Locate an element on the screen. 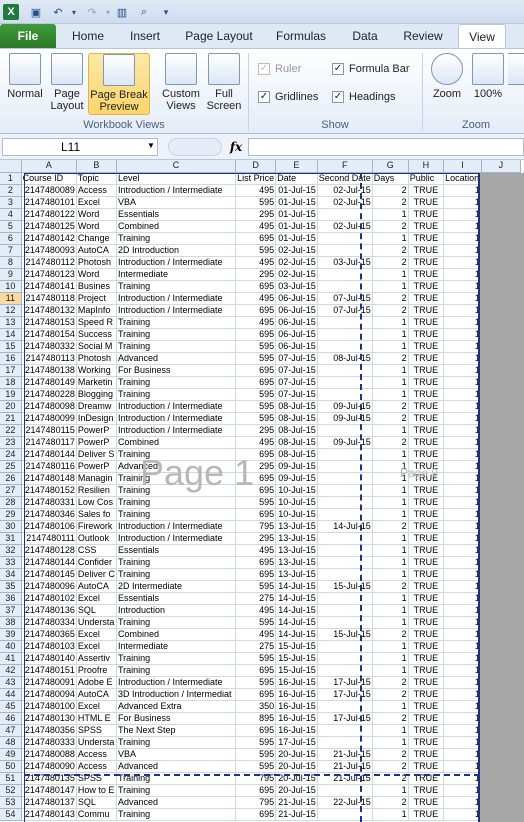 The image size is (524, 822). row-header: 10 is located at coordinates (11, 286).